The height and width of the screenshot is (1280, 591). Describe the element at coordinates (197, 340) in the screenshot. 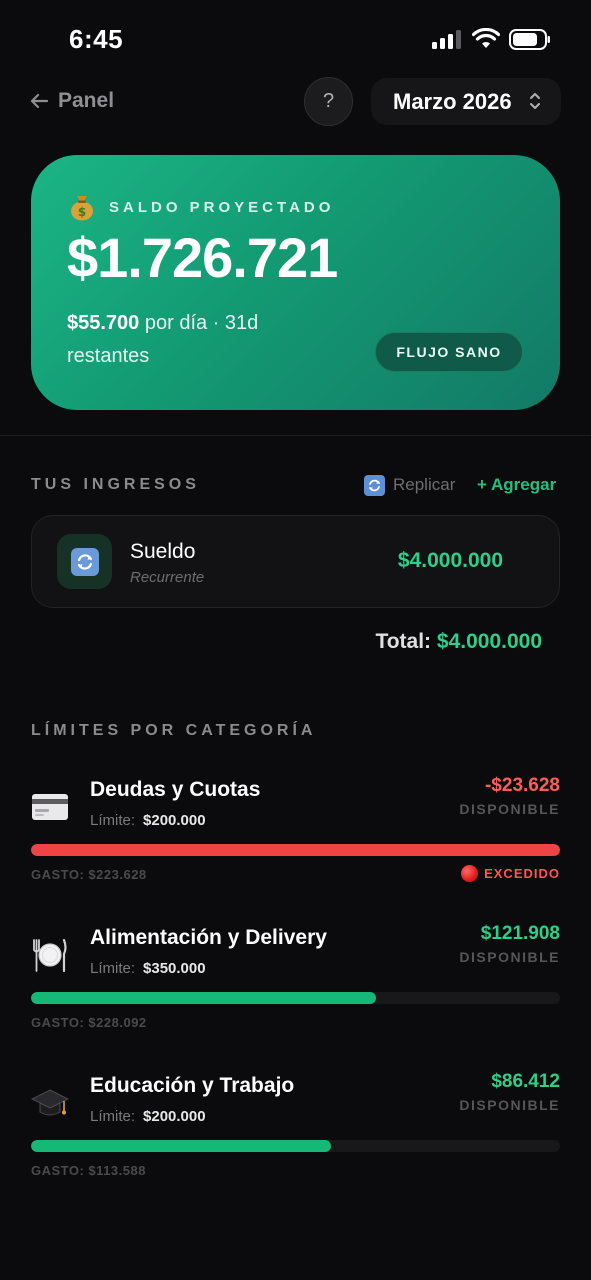

I see `daily-budget-text: $55.700 por día · 31d restantes` at that location.